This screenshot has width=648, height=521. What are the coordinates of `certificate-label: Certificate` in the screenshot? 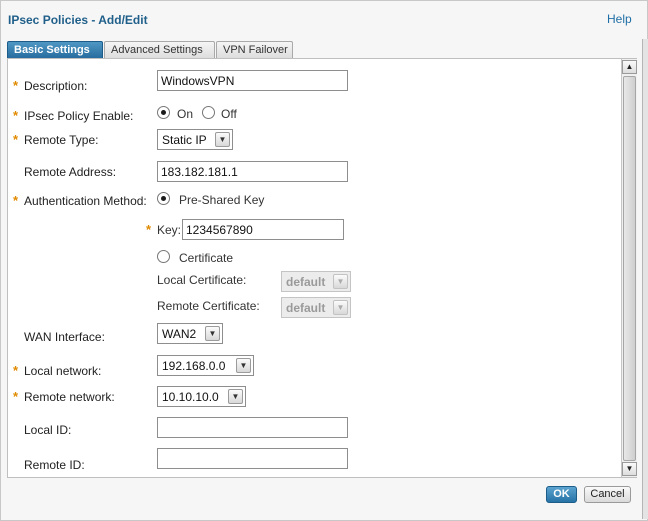 It's located at (206, 258).